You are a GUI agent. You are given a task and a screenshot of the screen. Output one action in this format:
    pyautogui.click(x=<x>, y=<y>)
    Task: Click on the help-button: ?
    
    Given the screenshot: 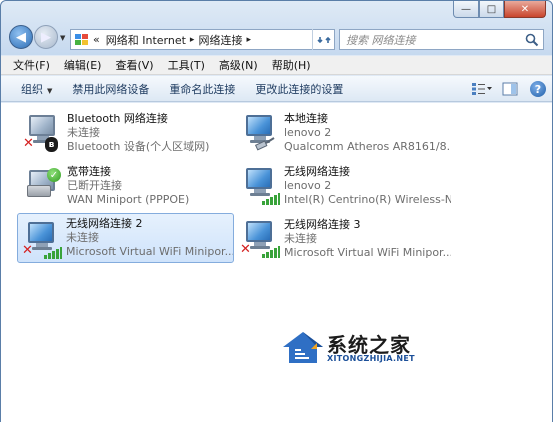 What is the action you would take?
    pyautogui.click(x=538, y=89)
    